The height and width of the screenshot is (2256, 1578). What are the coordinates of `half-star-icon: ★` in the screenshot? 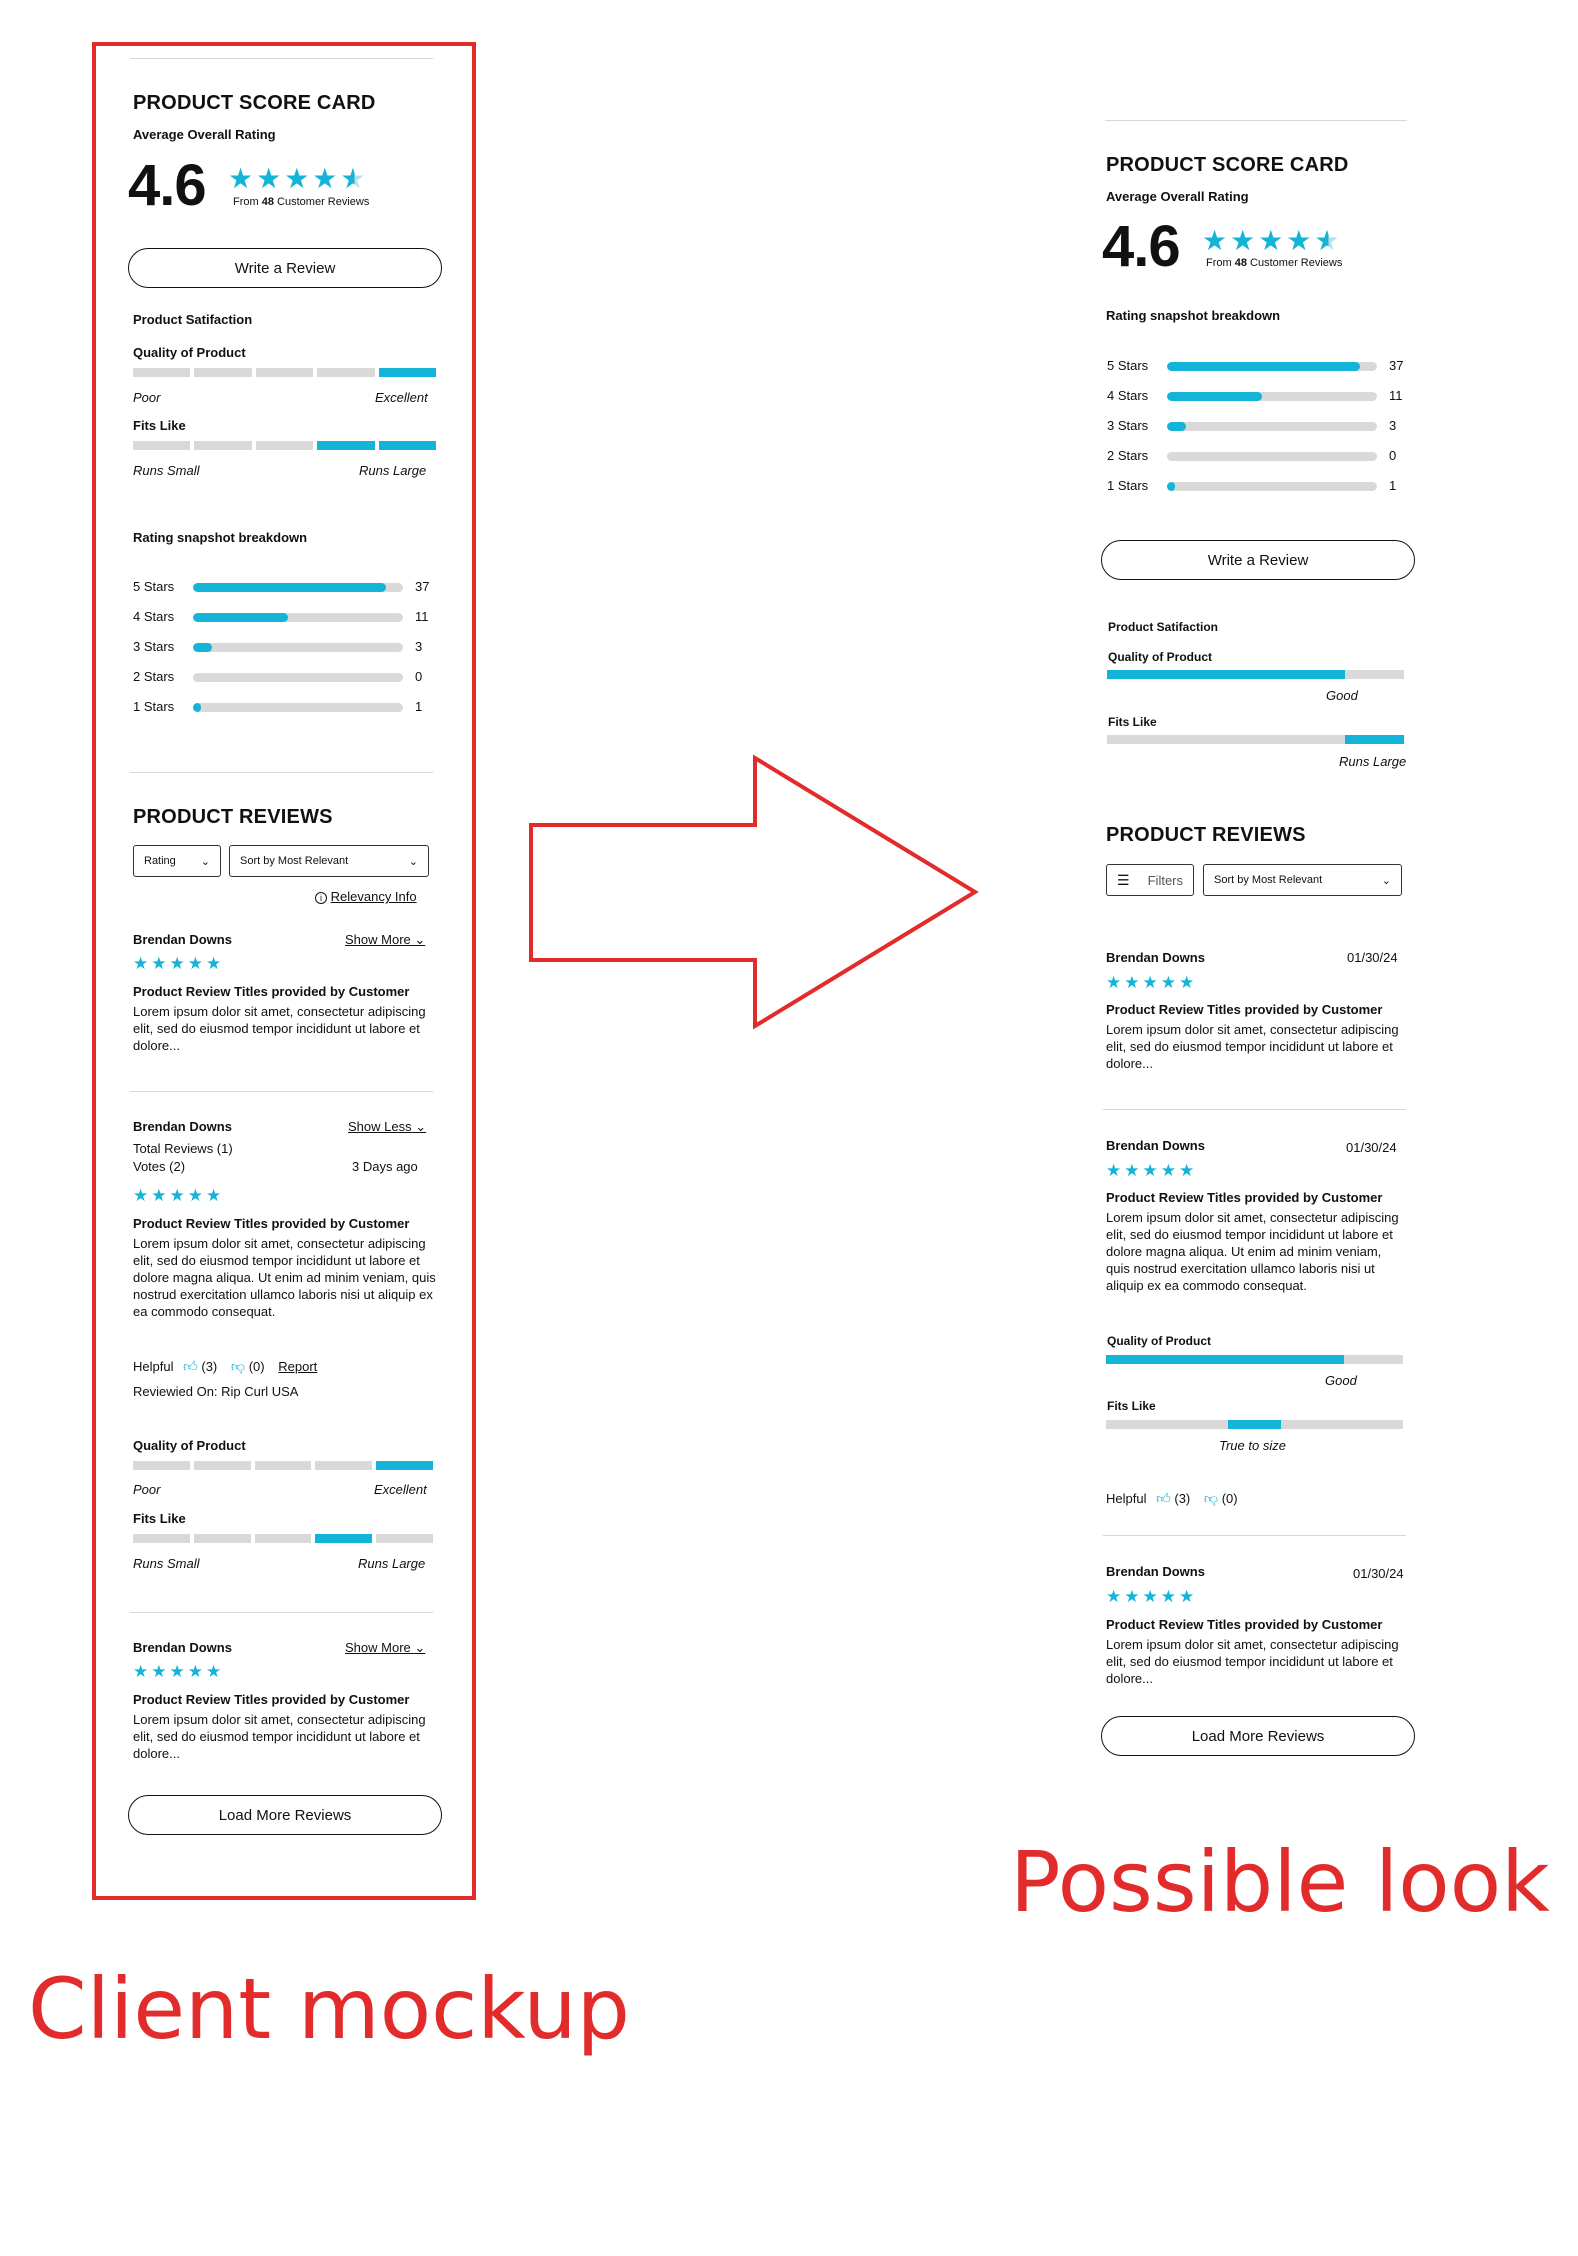 It's located at (1328, 240).